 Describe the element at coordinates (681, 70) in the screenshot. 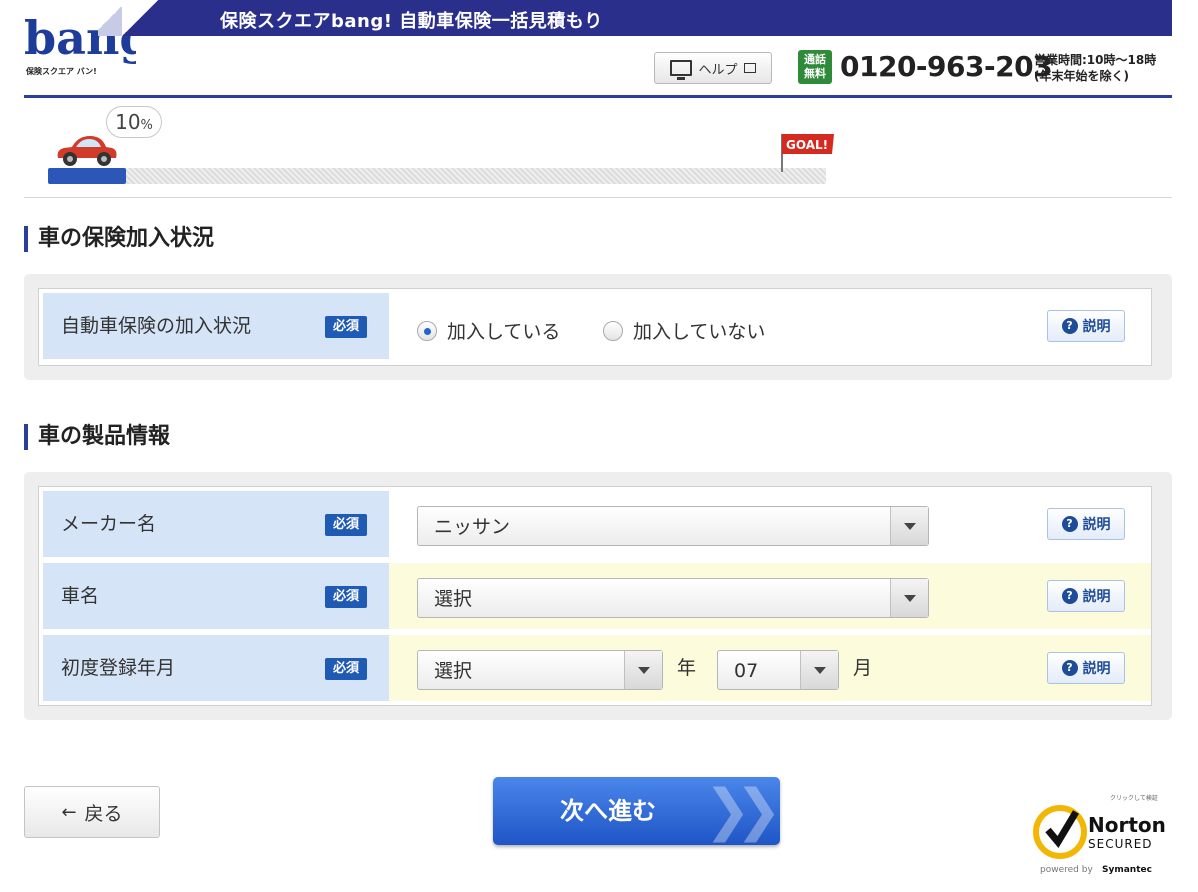

I see `monitor-icon` at that location.